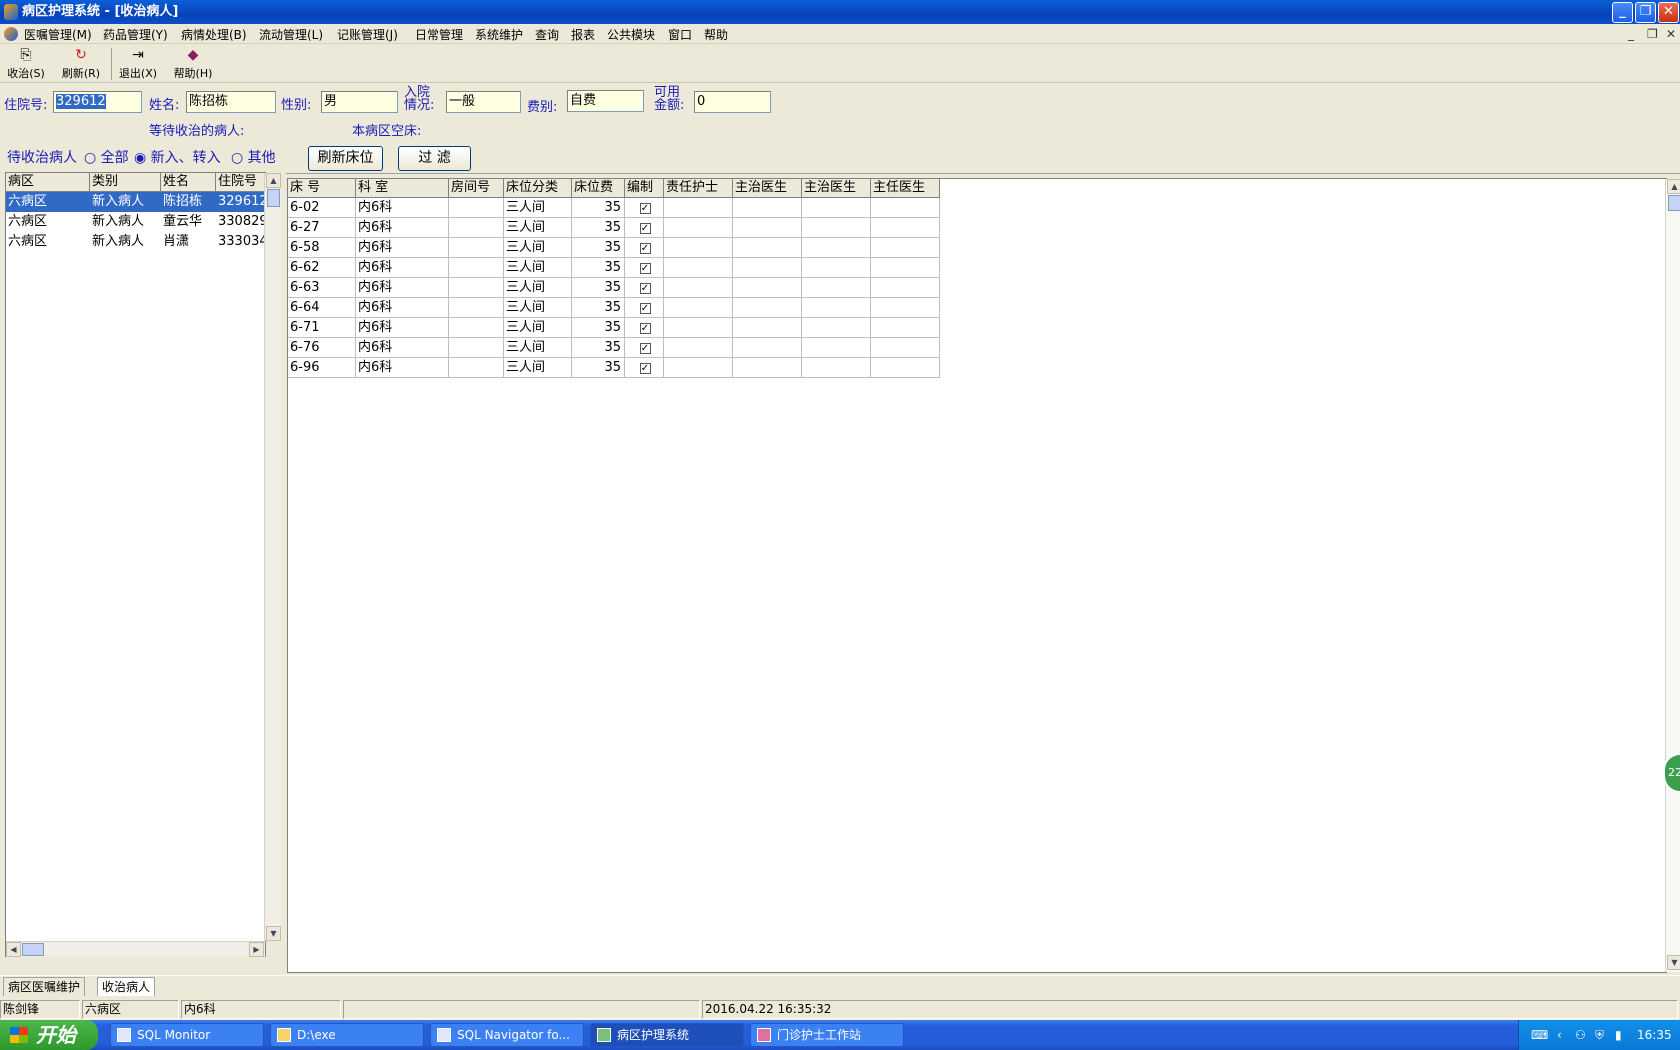 The height and width of the screenshot is (1050, 1680). Describe the element at coordinates (680, 34) in the screenshot. I see `menu-window: 窗口` at that location.